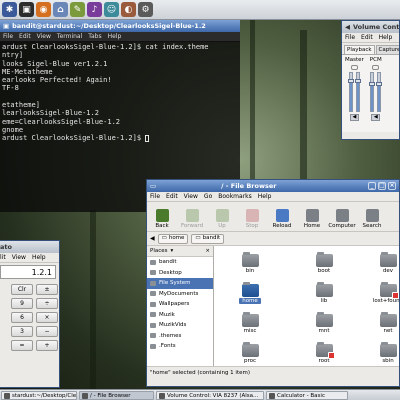 The width and height of the screenshot is (400, 400). I want to click on editor-launcher-icon: ✎, so click(77, 9).